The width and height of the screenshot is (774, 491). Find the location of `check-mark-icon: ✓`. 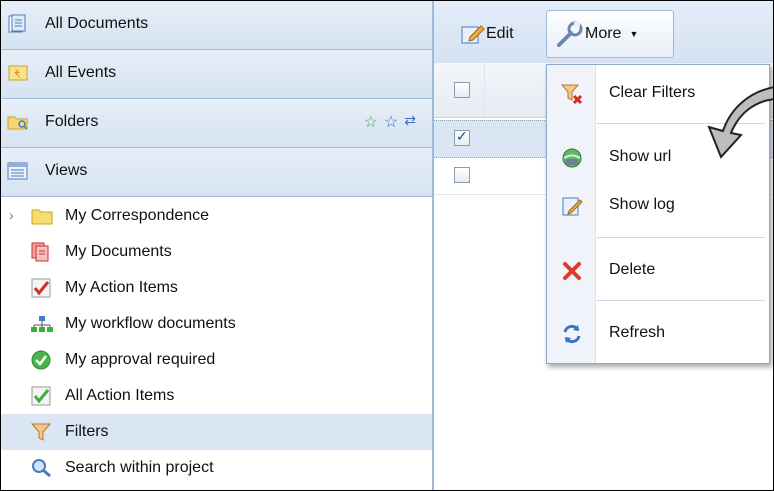

check-mark-icon: ✓ is located at coordinates (462, 136).